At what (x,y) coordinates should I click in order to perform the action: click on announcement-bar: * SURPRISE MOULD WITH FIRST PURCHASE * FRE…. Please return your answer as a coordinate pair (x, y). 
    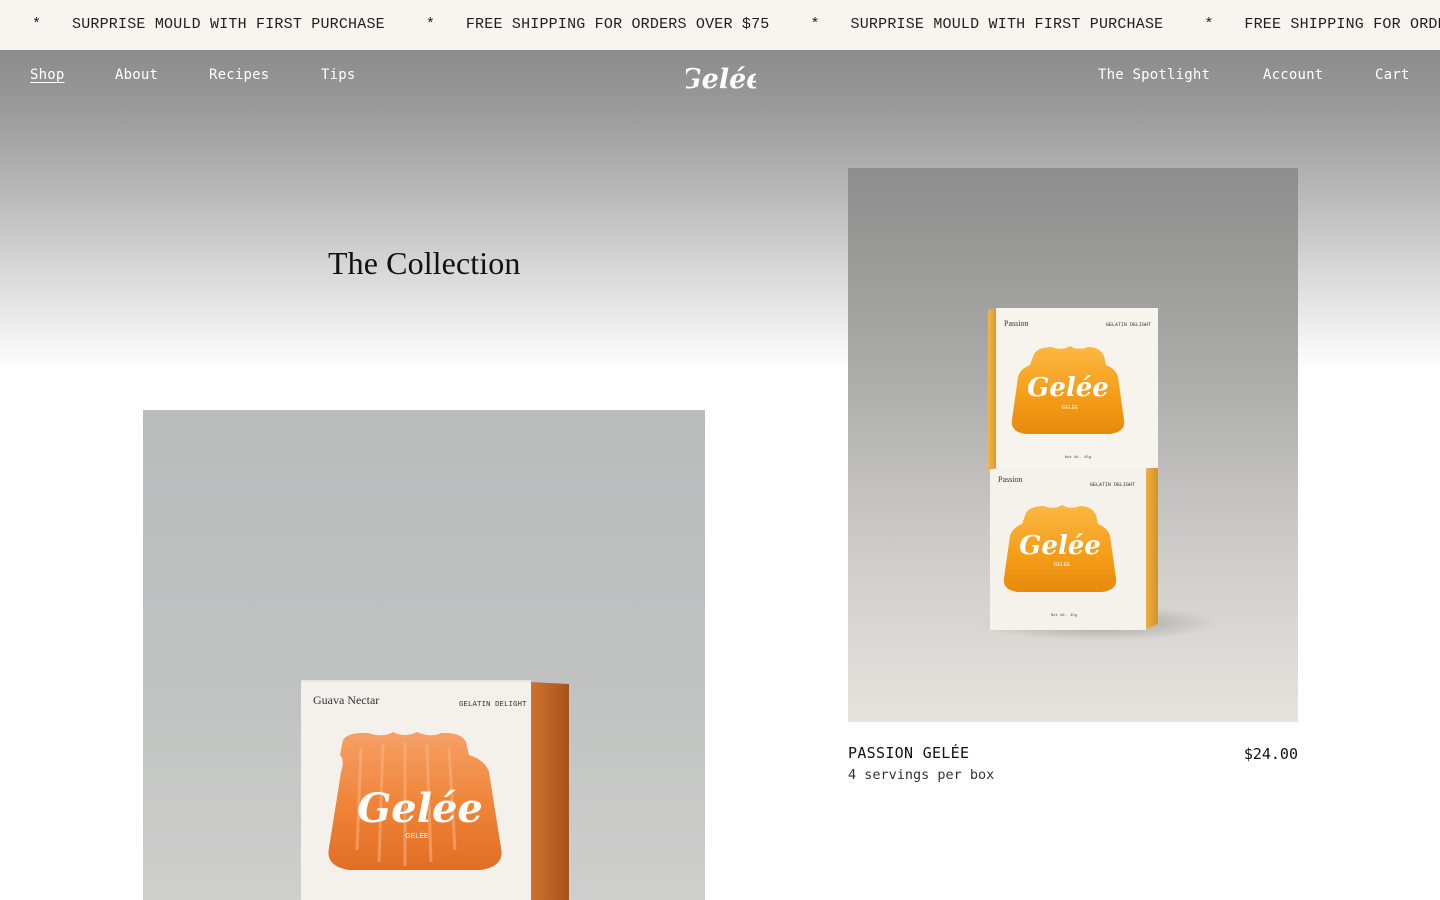
    Looking at the image, I should click on (720, 25).